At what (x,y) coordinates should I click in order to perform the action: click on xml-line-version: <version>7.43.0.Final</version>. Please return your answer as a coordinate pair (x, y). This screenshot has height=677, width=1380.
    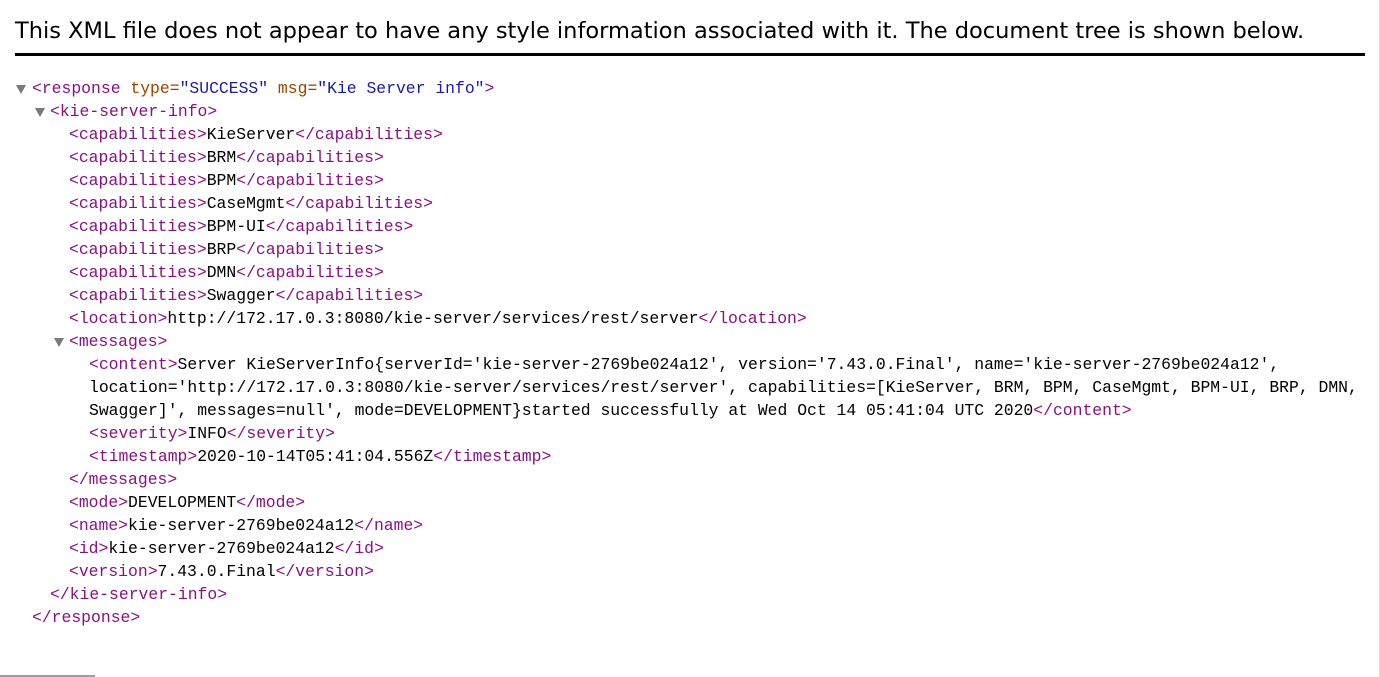
    Looking at the image, I should click on (221, 571).